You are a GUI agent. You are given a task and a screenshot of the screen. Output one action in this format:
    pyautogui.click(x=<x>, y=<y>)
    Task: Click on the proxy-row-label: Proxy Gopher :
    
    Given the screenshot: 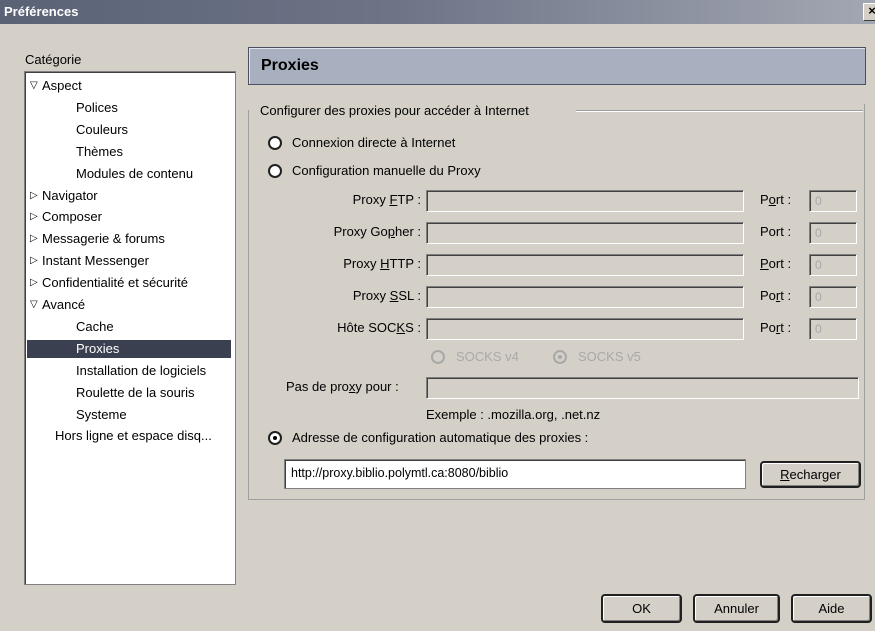 What is the action you would take?
    pyautogui.click(x=377, y=231)
    